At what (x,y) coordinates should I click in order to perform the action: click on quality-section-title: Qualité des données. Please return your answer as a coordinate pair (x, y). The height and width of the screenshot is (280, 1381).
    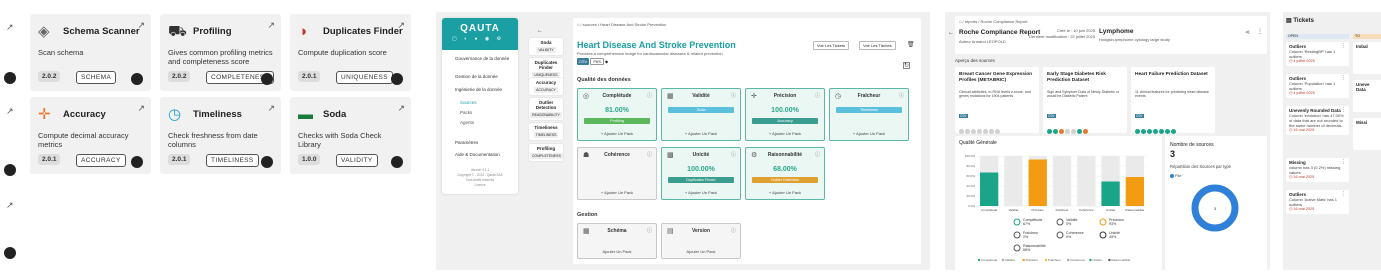
    Looking at the image, I should click on (604, 80).